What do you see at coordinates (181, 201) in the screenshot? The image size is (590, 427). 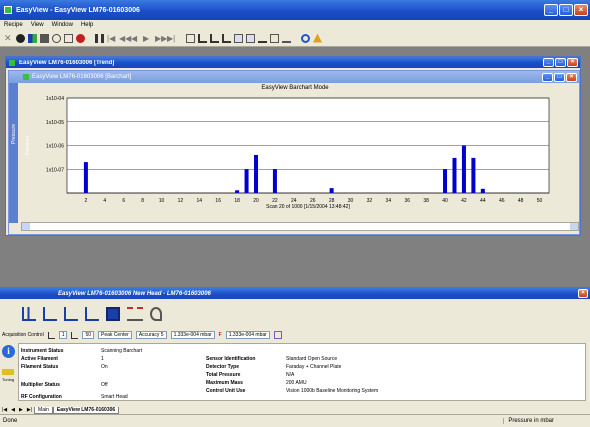 I see `x-tick-label: 12` at bounding box center [181, 201].